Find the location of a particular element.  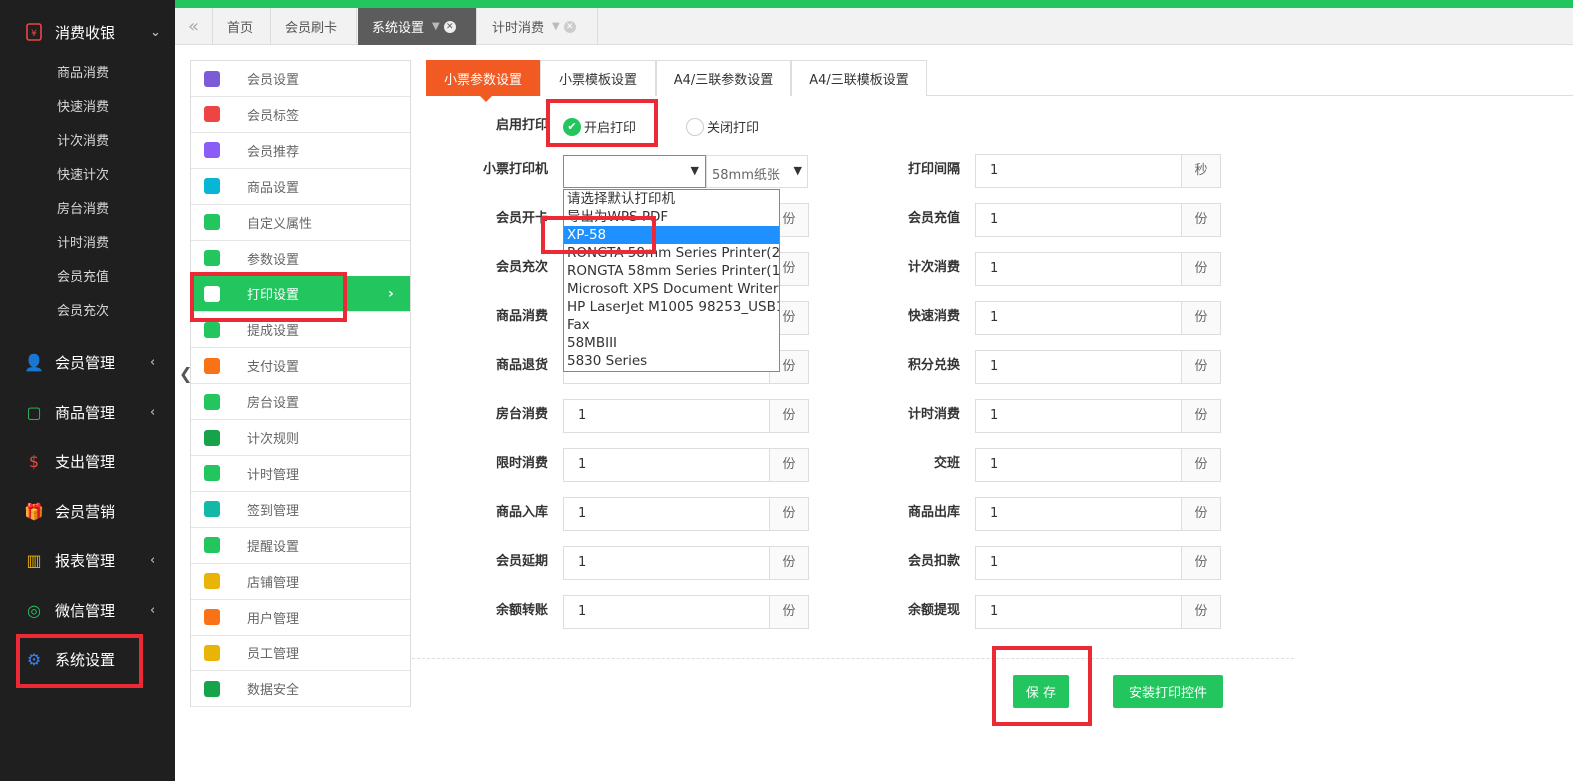

tab-label: 计时消费 is located at coordinates (518, 28).